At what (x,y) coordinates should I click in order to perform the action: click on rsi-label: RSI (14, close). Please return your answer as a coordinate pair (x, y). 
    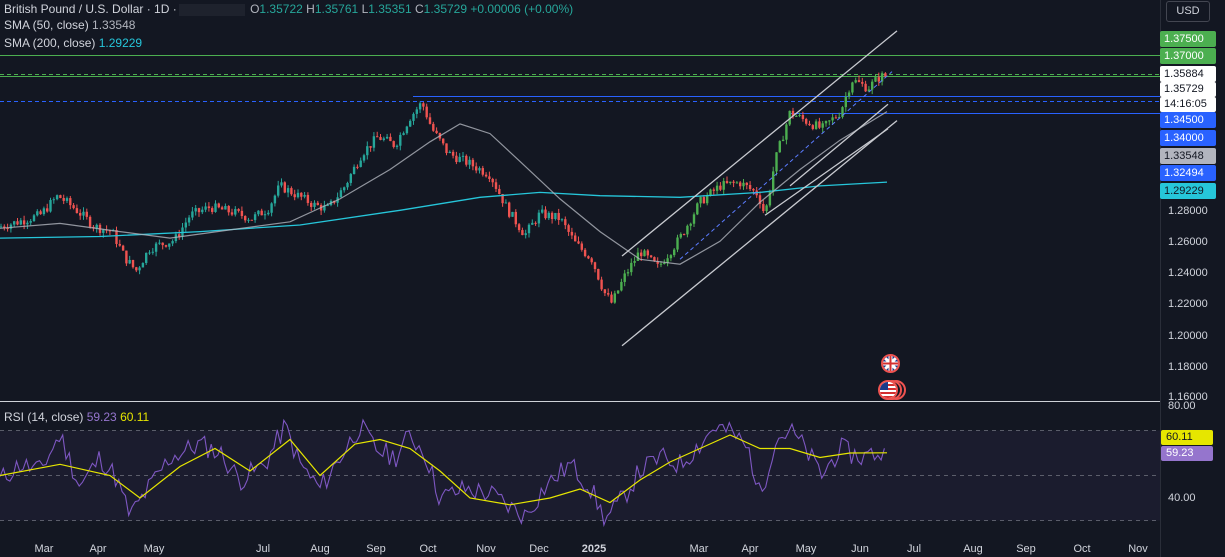
    Looking at the image, I should click on (44, 417).